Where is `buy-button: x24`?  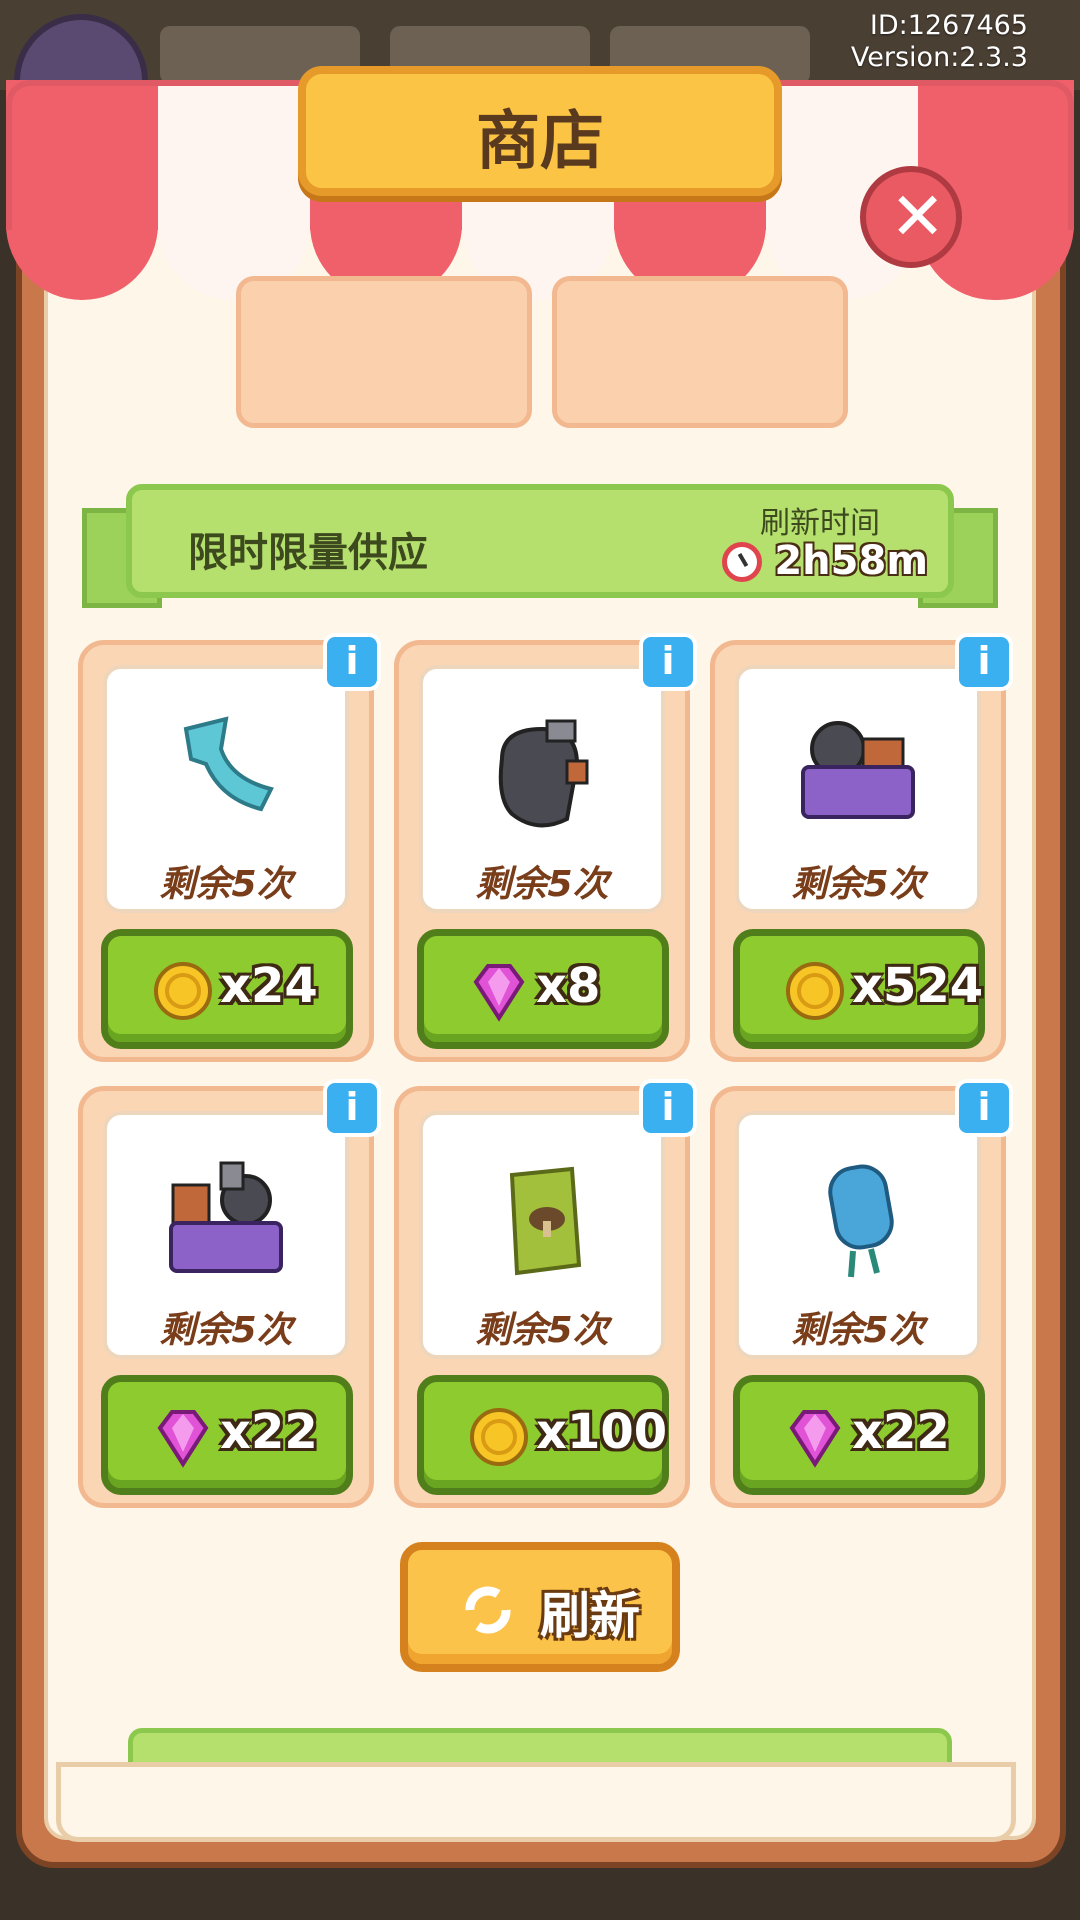
buy-button: x24 is located at coordinates (227, 989).